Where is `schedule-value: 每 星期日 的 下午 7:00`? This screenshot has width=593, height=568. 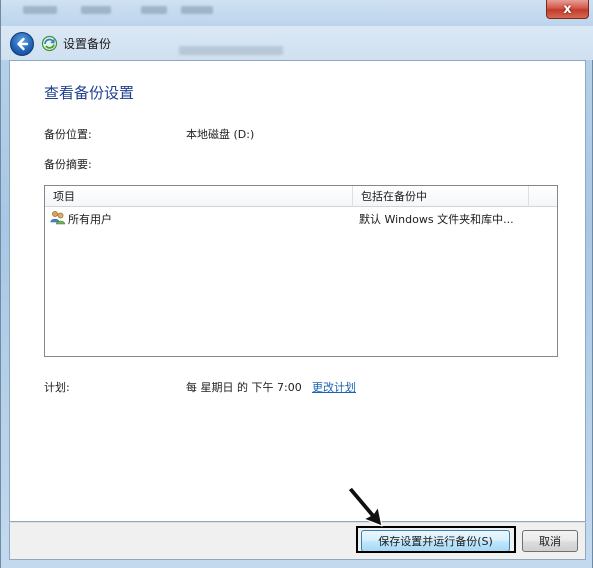
schedule-value: 每 星期日 的 下午 7:00 is located at coordinates (244, 387).